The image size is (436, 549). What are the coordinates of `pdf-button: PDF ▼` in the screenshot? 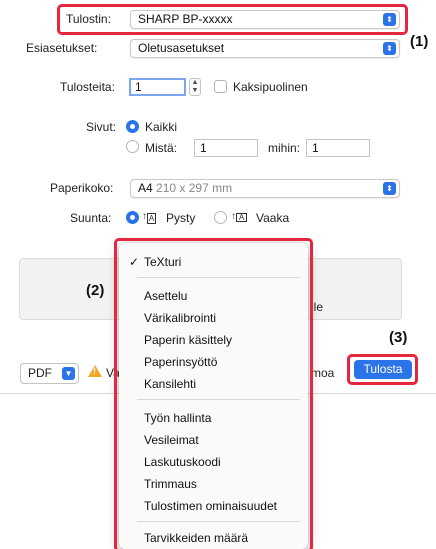 It's located at (49, 373).